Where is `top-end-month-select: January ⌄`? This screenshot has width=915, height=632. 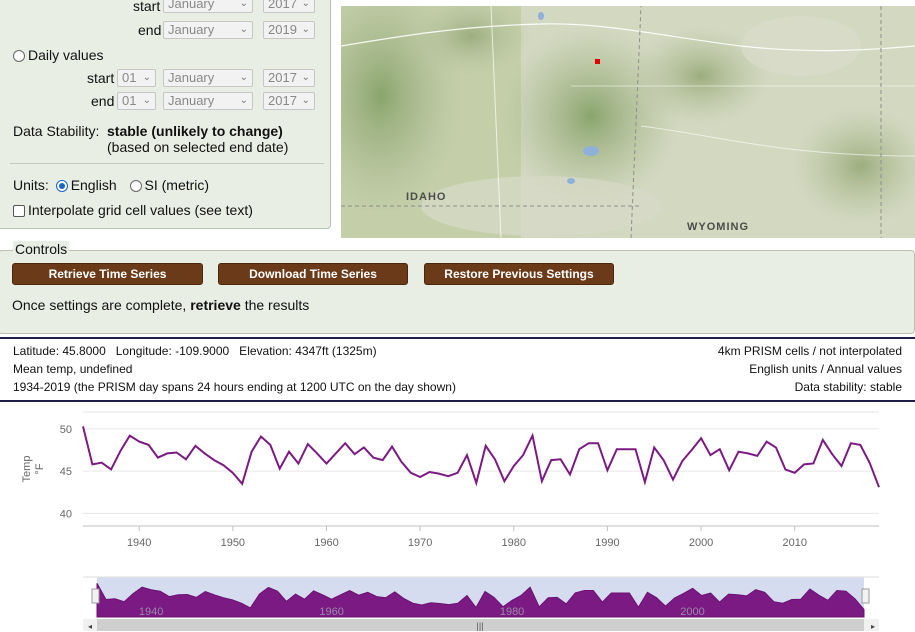 top-end-month-select: January ⌄ is located at coordinates (208, 30).